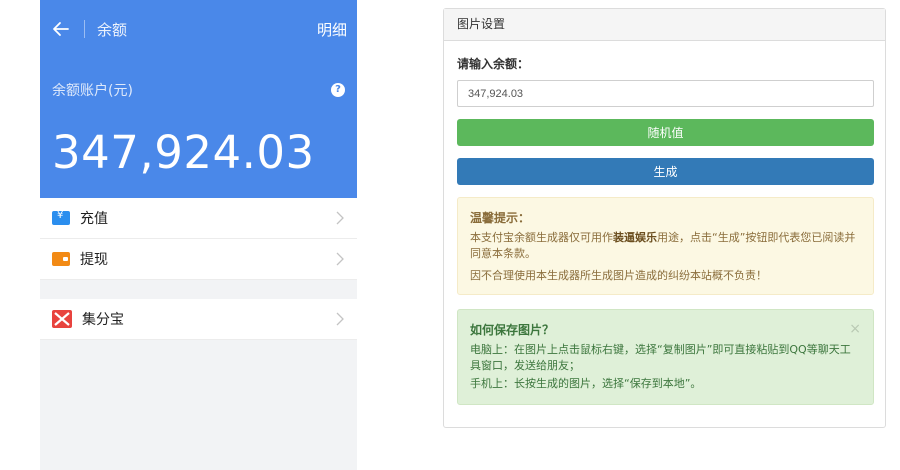 This screenshot has height=470, width=900. What do you see at coordinates (63, 29) in the screenshot?
I see `back-arrow-icon` at bounding box center [63, 29].